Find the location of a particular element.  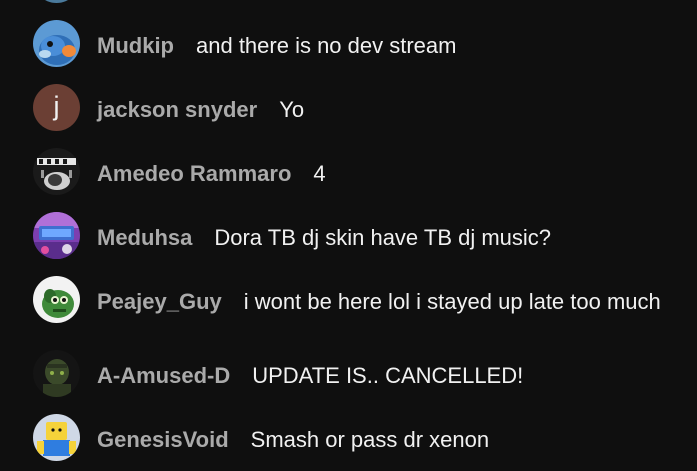

avatar-letter: j is located at coordinates (56, 106).